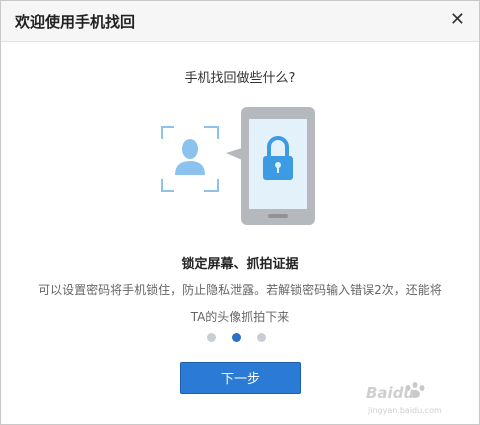 The width and height of the screenshot is (480, 425). Describe the element at coordinates (234, 154) in the screenshot. I see `speech-tail-icon` at that location.